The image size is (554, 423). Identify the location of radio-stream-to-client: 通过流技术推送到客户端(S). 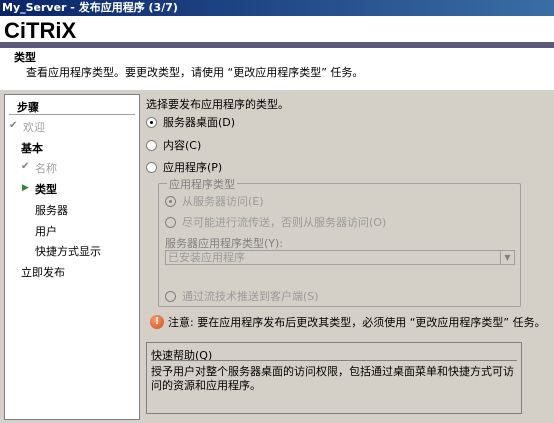
(242, 296).